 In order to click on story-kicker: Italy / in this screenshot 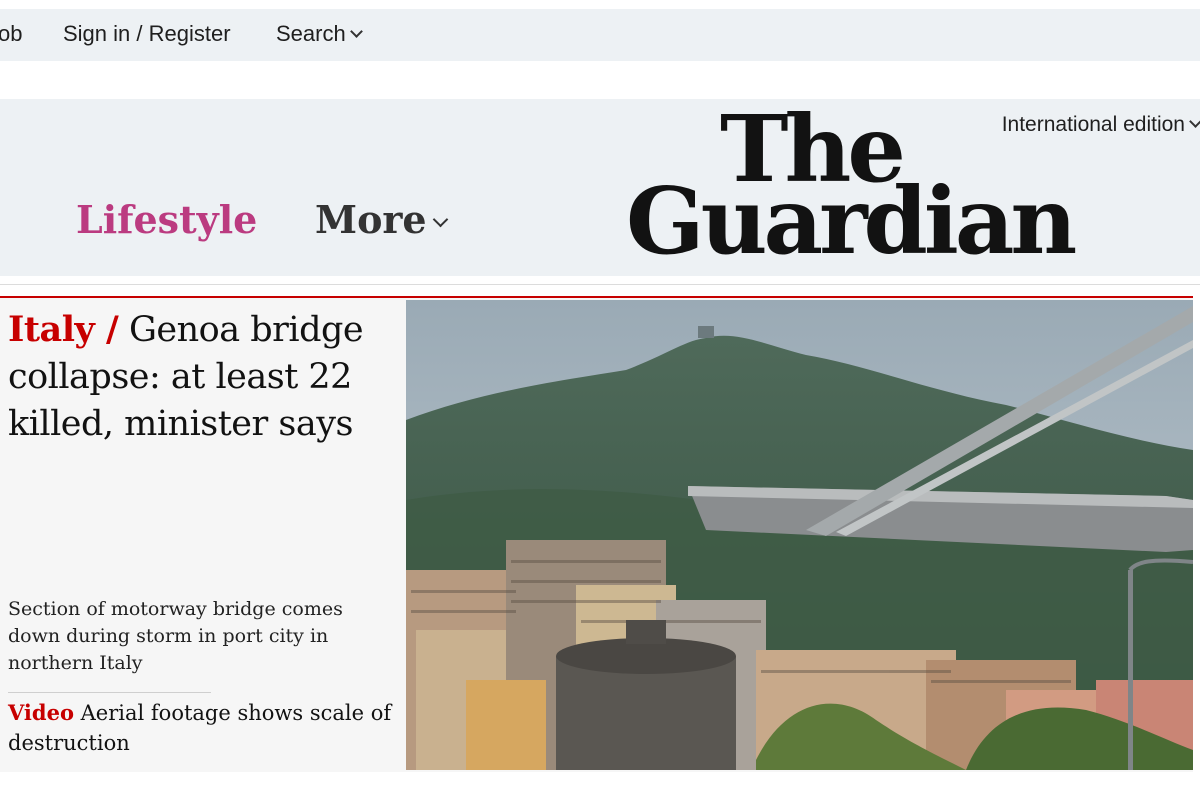, I will do `click(63, 329)`.